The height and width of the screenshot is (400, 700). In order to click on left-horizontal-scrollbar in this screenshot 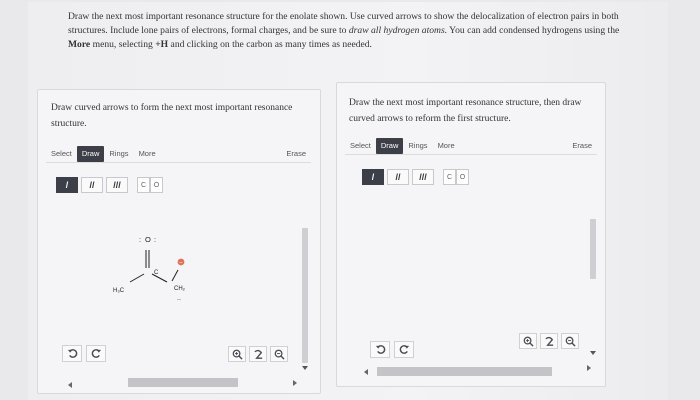, I will do `click(183, 382)`.